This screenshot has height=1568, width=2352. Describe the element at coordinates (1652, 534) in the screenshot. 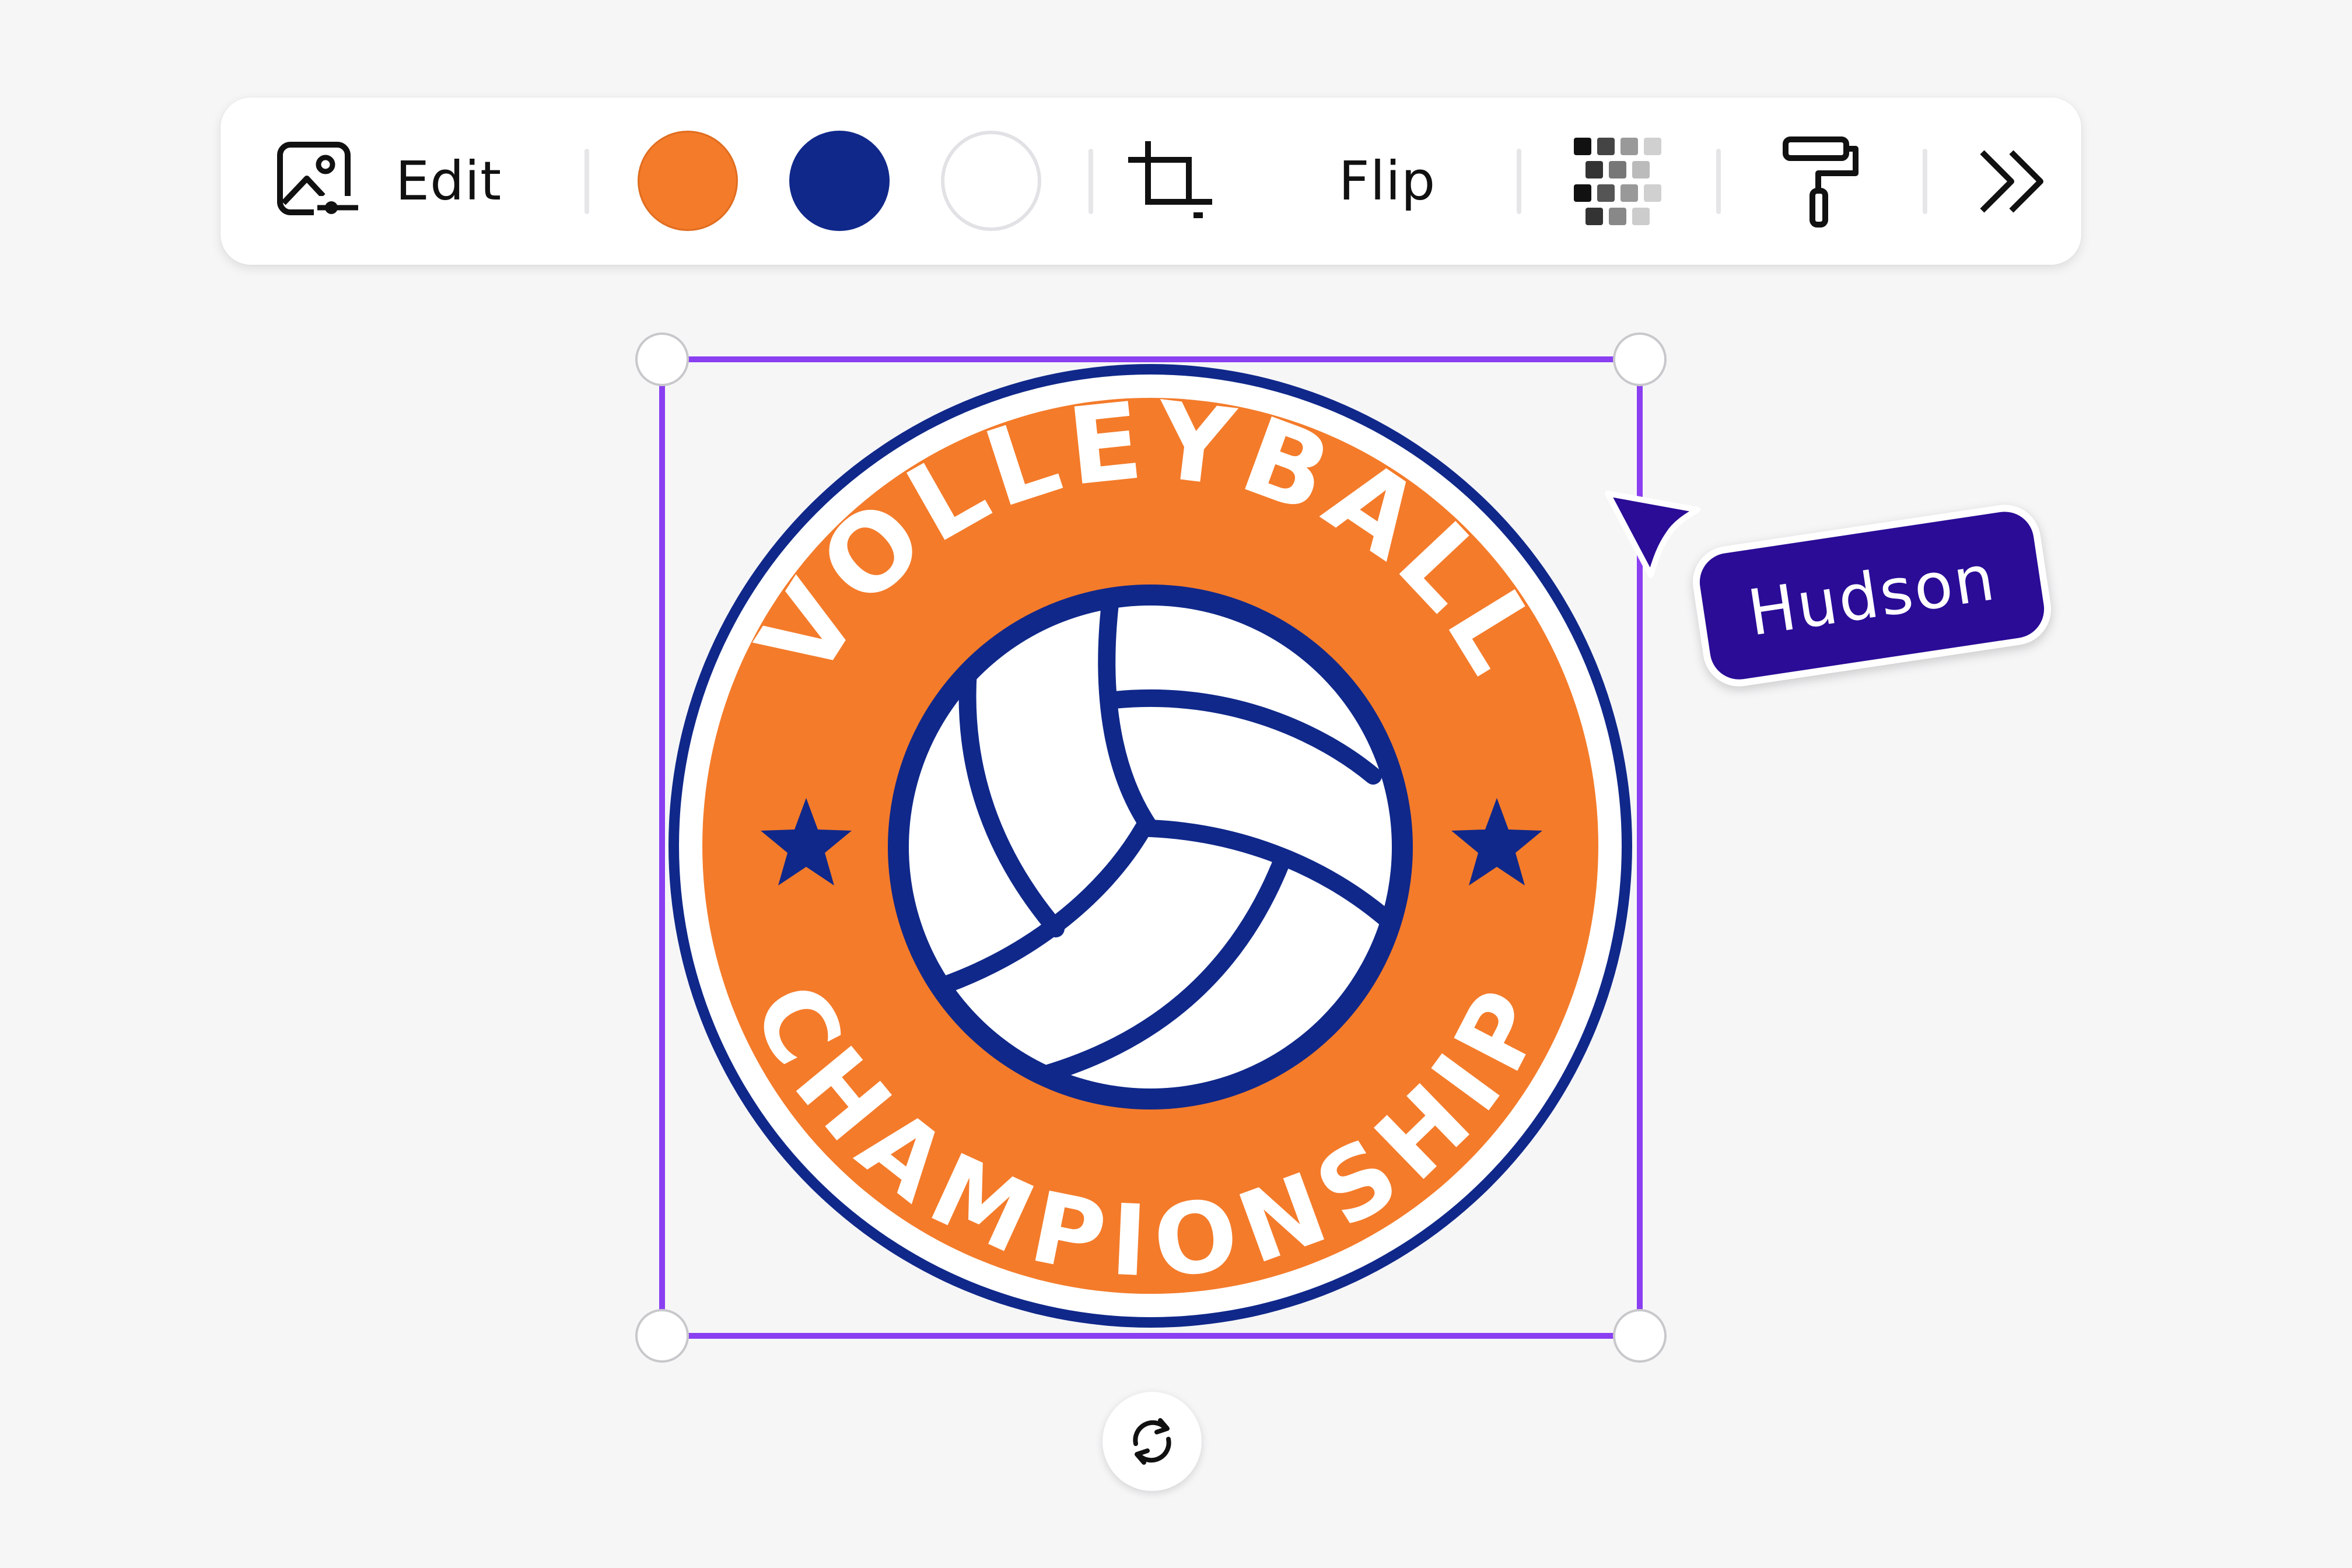

I see `collaborator-cursor-icon` at that location.